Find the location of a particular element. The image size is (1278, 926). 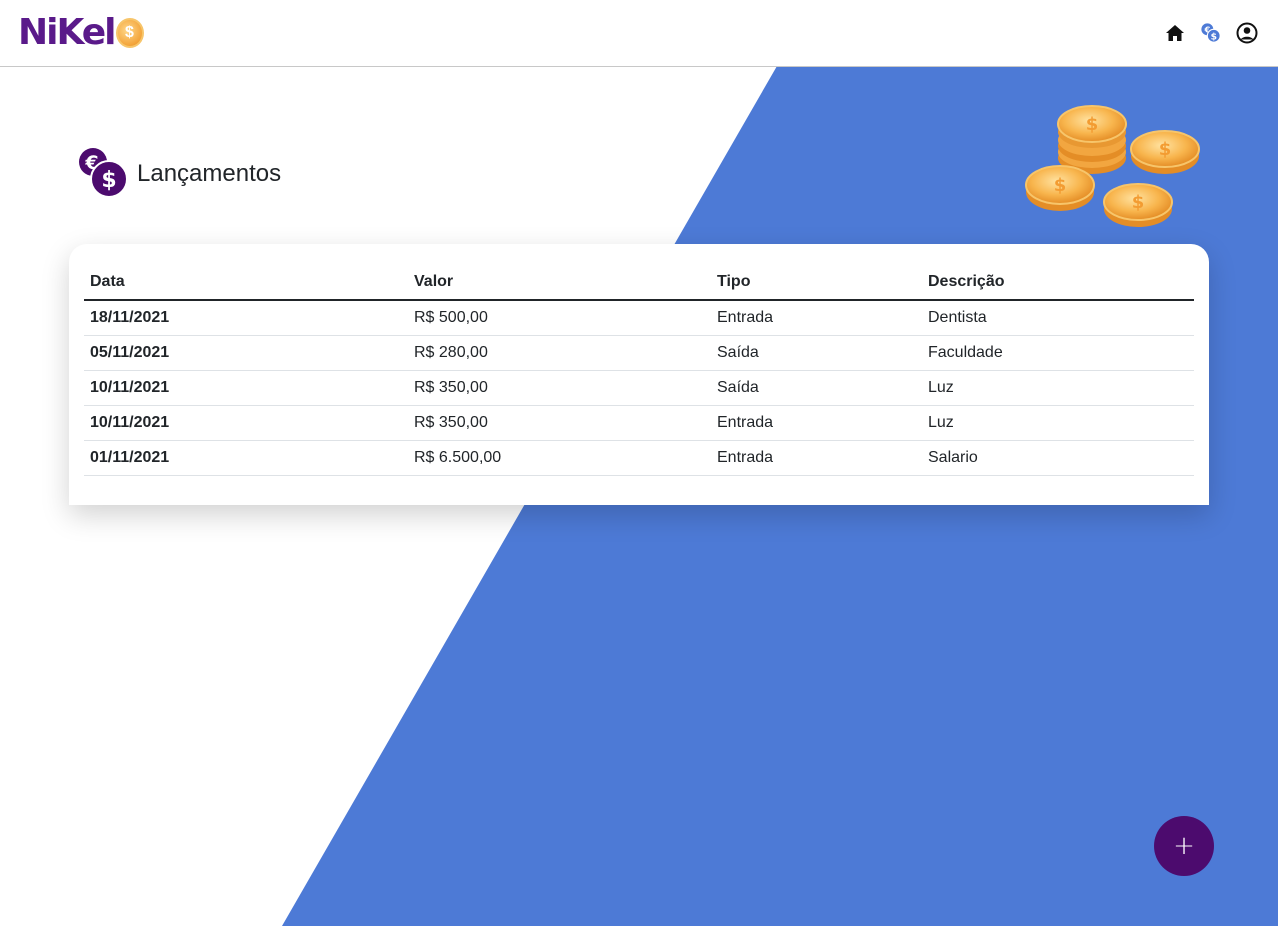

brand-logo: NiKel $ is located at coordinates (81, 33).